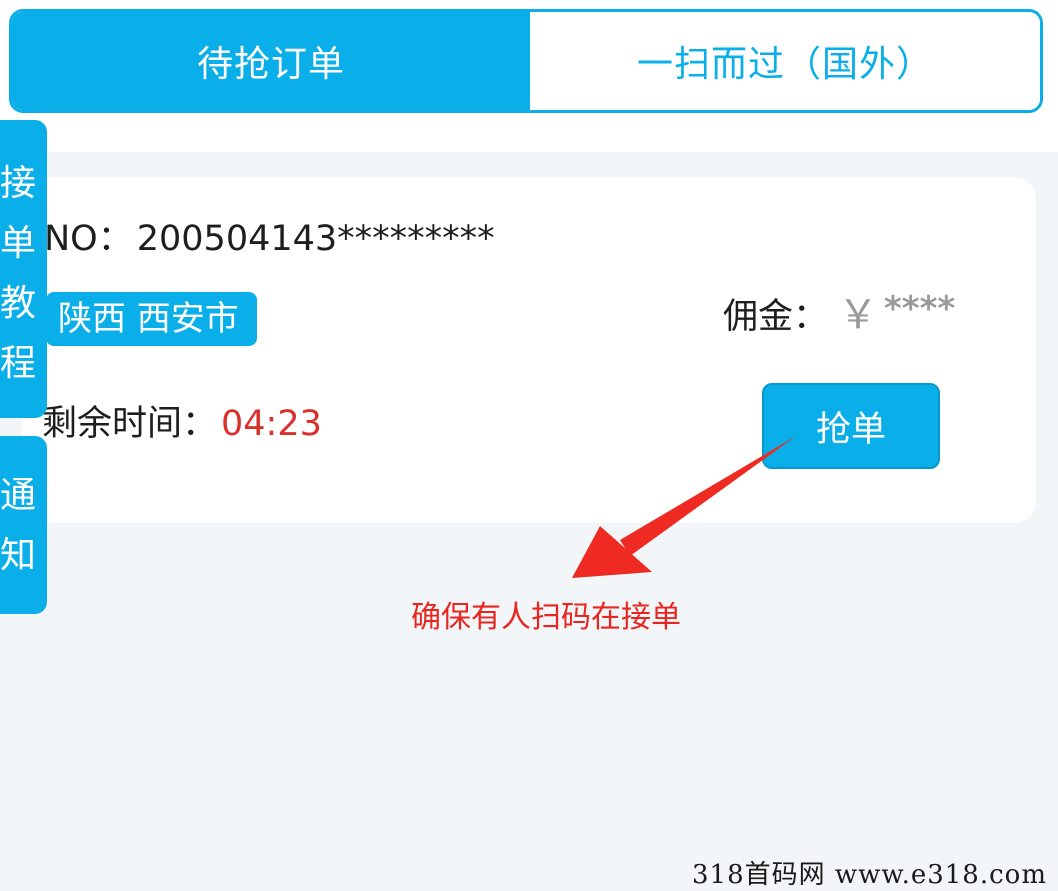 The width and height of the screenshot is (1058, 891). What do you see at coordinates (315, 239) in the screenshot?
I see `order-number-value: 200504143*********` at bounding box center [315, 239].